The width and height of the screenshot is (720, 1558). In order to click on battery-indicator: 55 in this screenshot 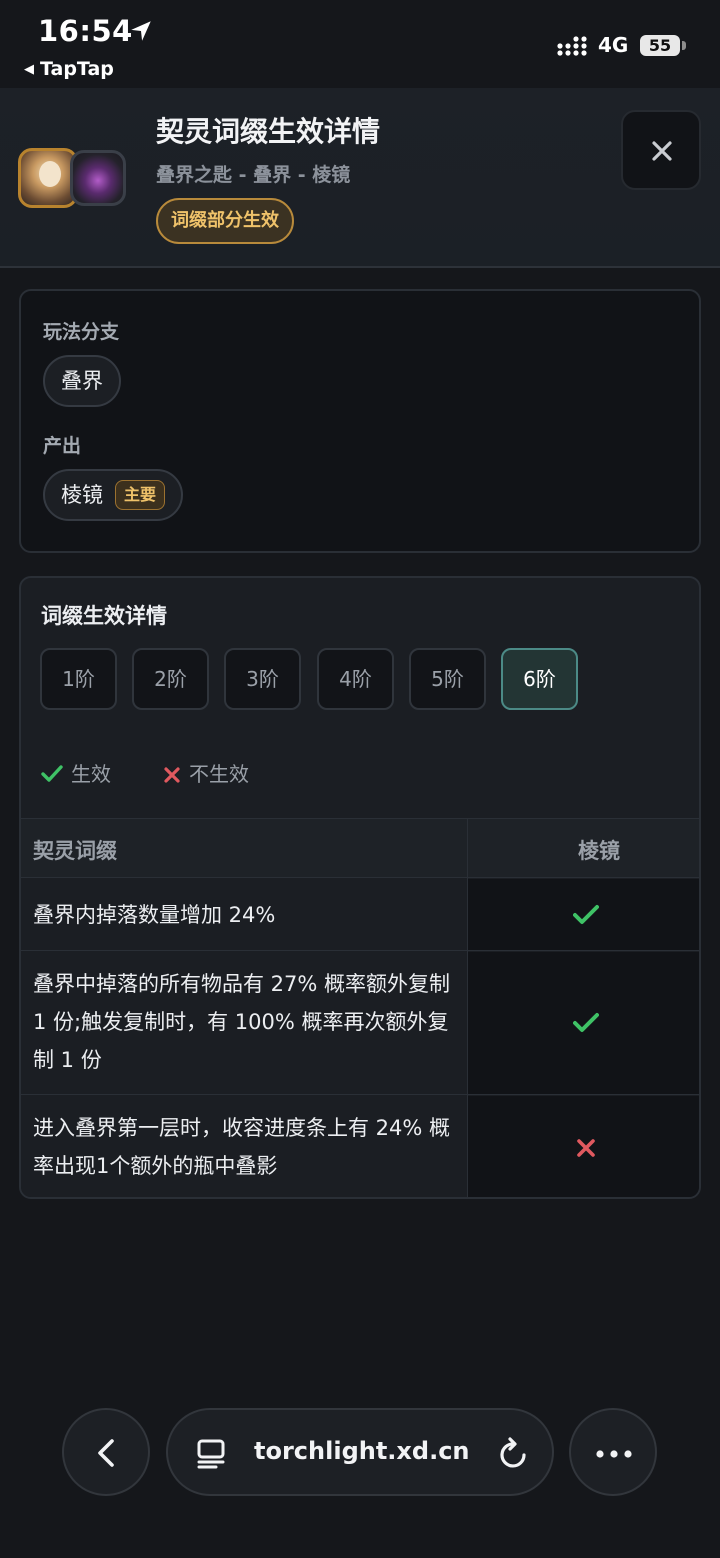, I will do `click(660, 45)`.